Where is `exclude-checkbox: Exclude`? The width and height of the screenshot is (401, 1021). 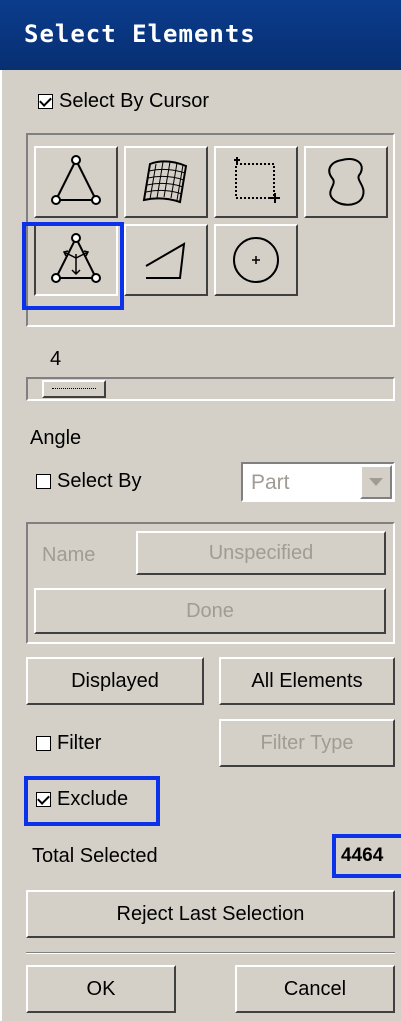 exclude-checkbox: Exclude is located at coordinates (82, 799).